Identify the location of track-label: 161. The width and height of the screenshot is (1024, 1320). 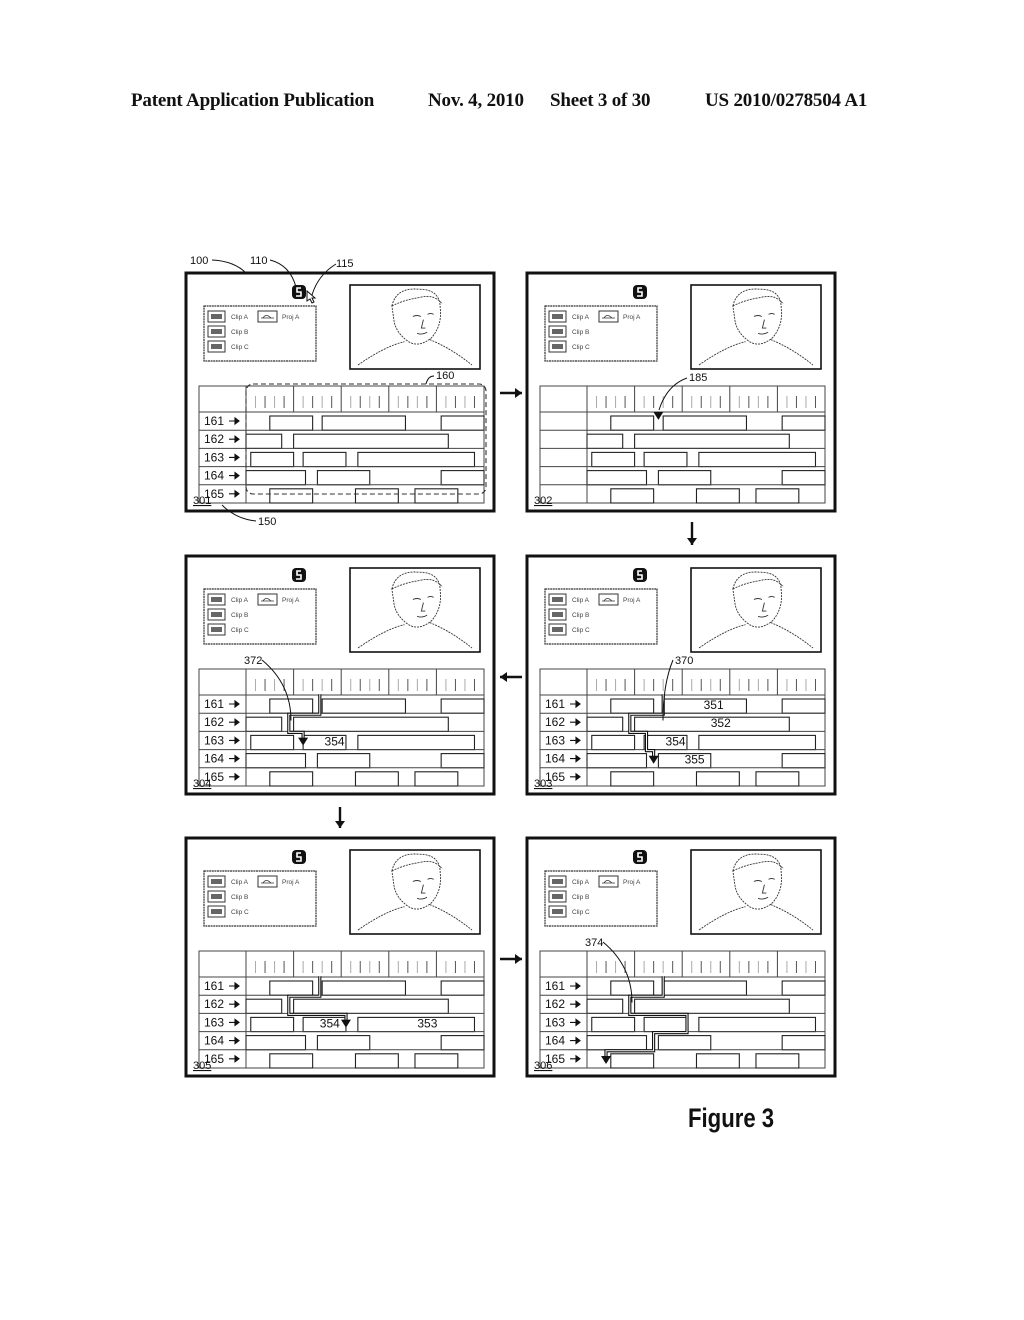
(555, 704).